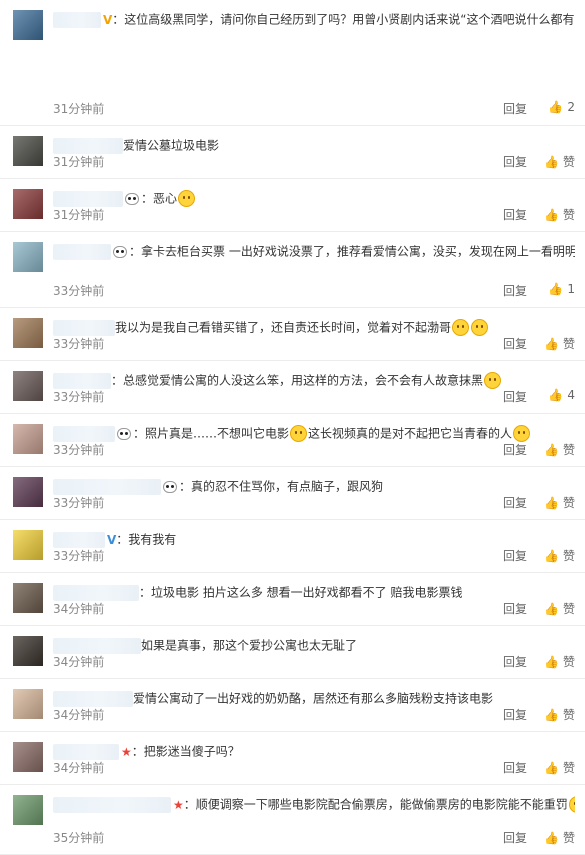 Image resolution: width=585 pixels, height=855 pixels. I want to click on timestamp: 33分钟前, so click(79, 503).